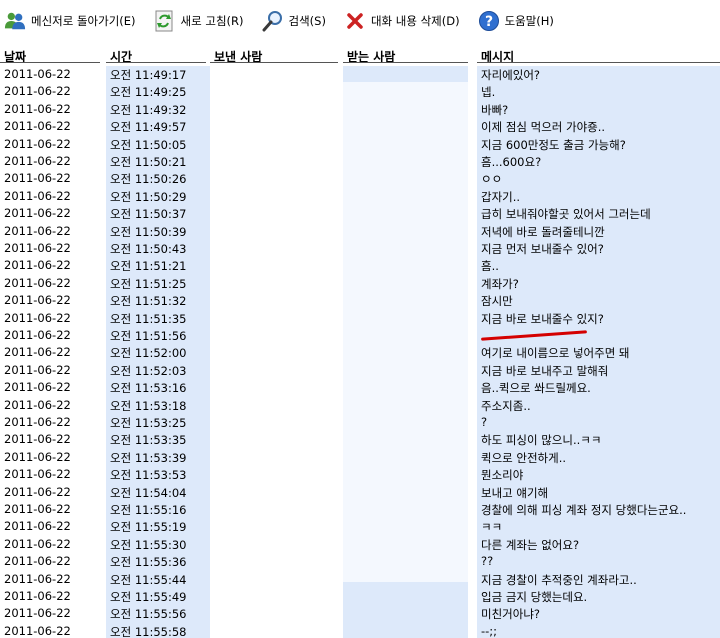 This screenshot has height=638, width=720. I want to click on refresh-button: 새로 고침(R), so click(199, 21).